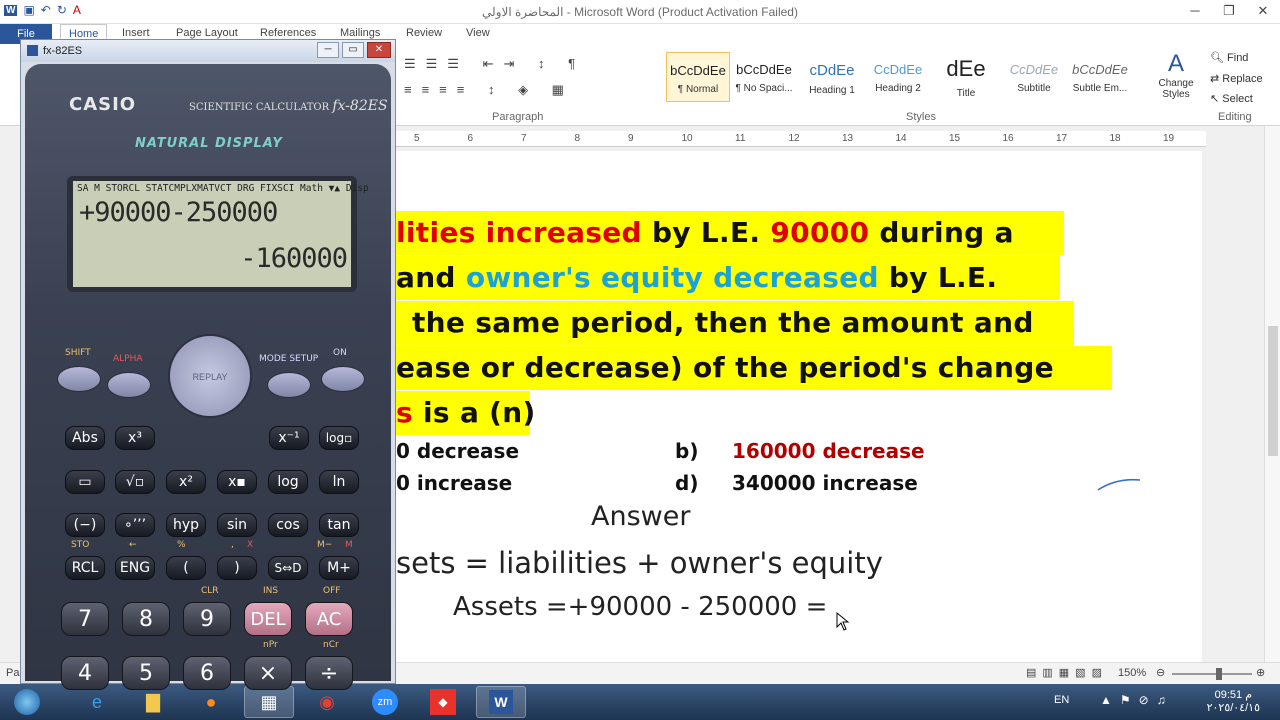  I want to click on digit-4-key: 4, so click(85, 673).